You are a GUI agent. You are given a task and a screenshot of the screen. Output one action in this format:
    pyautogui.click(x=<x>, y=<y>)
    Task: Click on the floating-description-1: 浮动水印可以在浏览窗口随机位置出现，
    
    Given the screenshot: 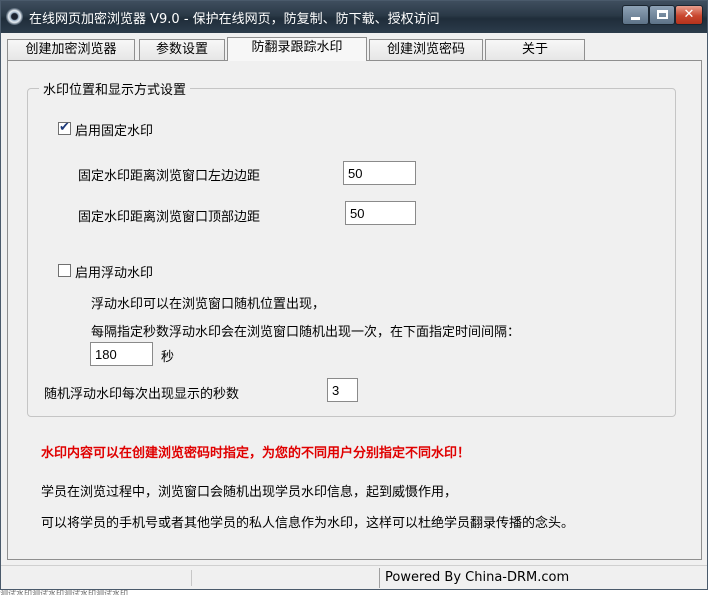 What is the action you would take?
    pyautogui.click(x=208, y=304)
    